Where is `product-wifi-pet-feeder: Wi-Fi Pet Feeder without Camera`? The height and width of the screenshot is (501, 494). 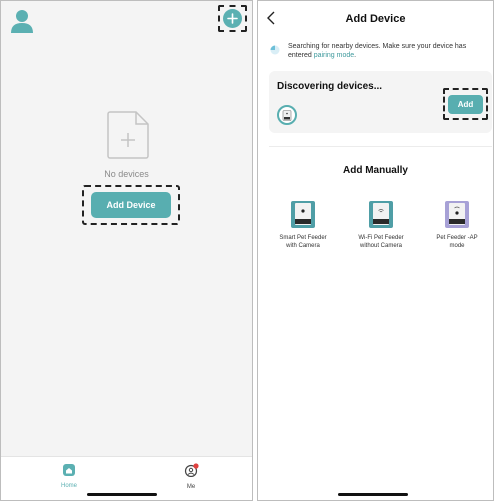 product-wifi-pet-feeder: Wi-Fi Pet Feeder without Camera is located at coordinates (381, 223).